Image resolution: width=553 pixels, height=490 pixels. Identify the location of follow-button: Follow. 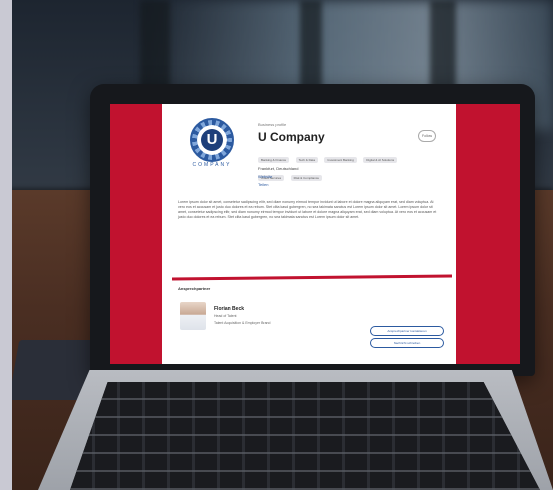
(427, 136).